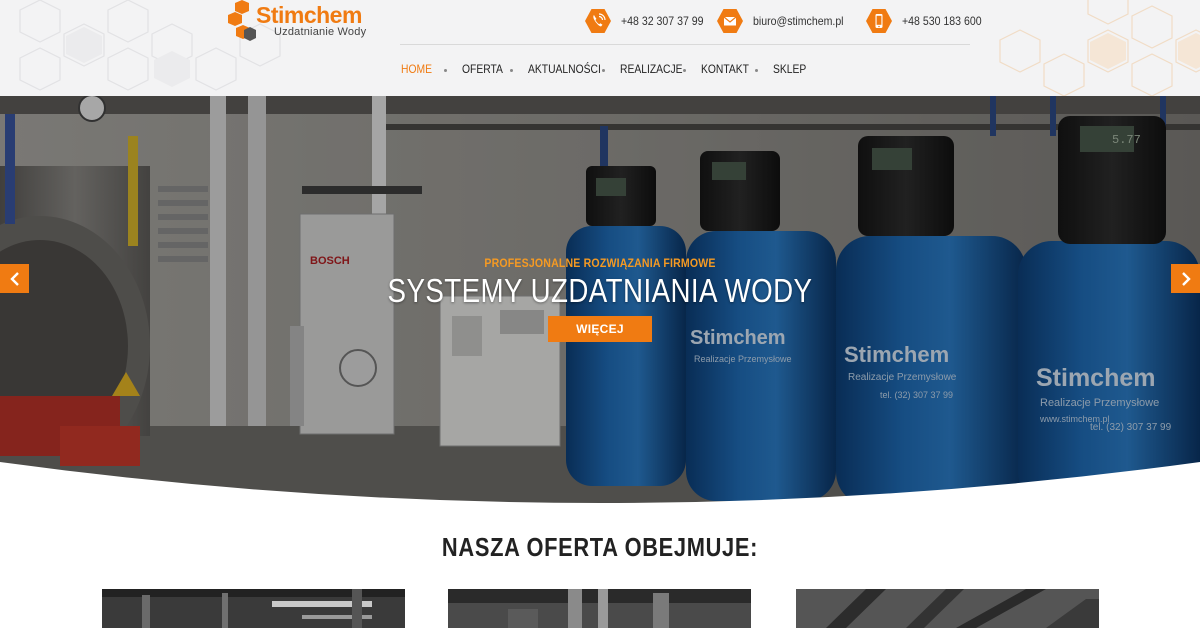 The width and height of the screenshot is (1200, 628). I want to click on nav-item-sklep: SKLEP, so click(789, 69).